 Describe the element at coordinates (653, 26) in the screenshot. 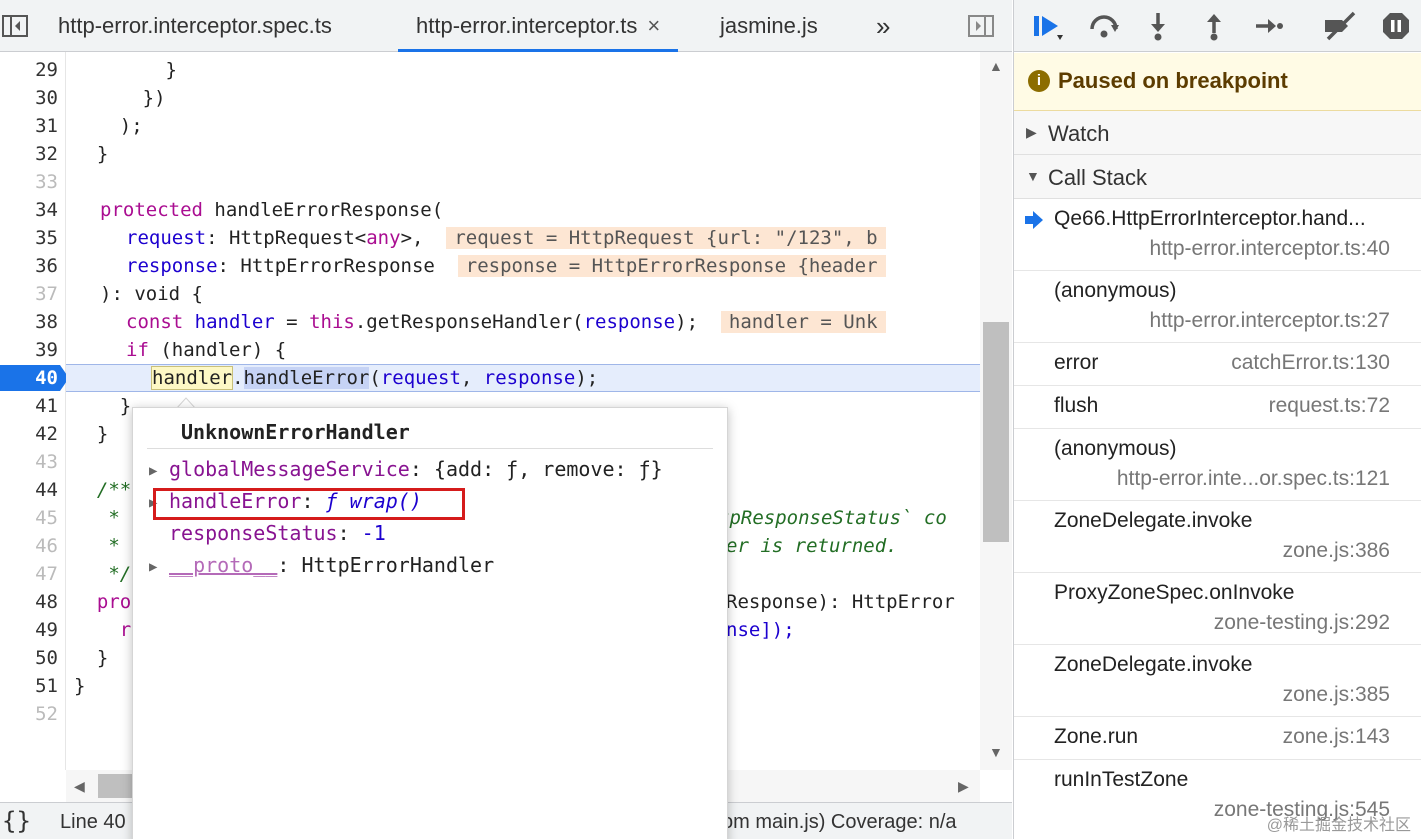

I see `close-tab-icon: ×` at that location.